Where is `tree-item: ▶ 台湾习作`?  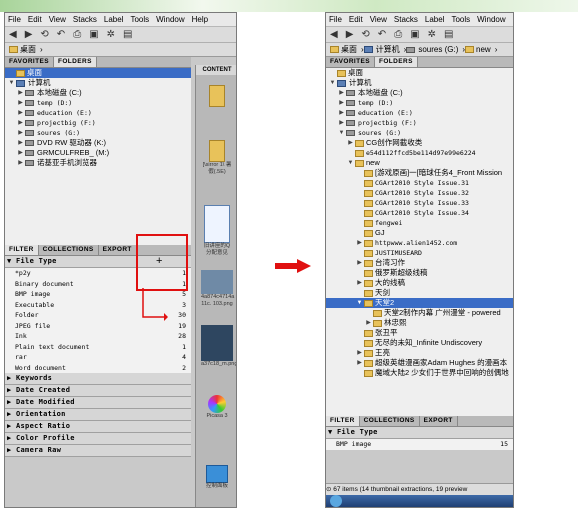
tree-item: ▶ 台湾习作 is located at coordinates (419, 263).